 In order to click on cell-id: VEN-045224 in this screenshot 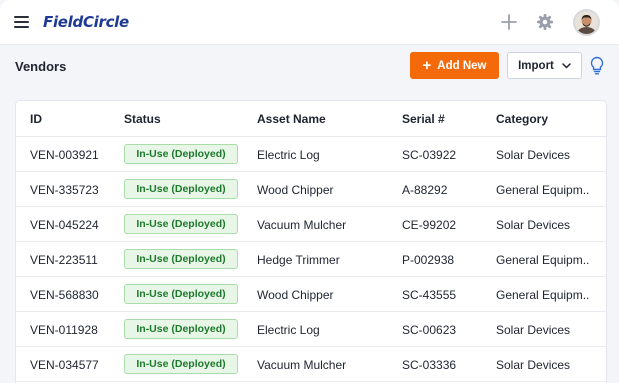, I will do `click(64, 225)`.